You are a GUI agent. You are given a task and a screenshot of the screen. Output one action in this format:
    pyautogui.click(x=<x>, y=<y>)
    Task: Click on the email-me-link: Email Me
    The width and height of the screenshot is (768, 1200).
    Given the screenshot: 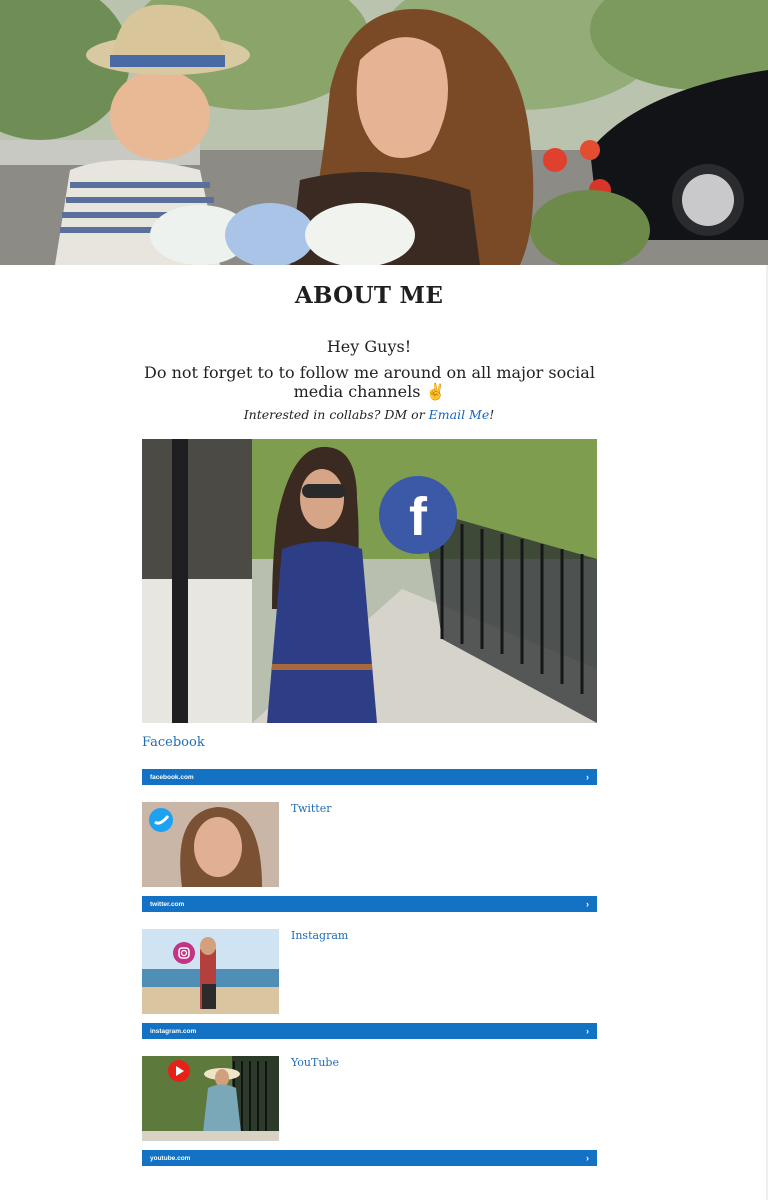 What is the action you would take?
    pyautogui.click(x=459, y=414)
    